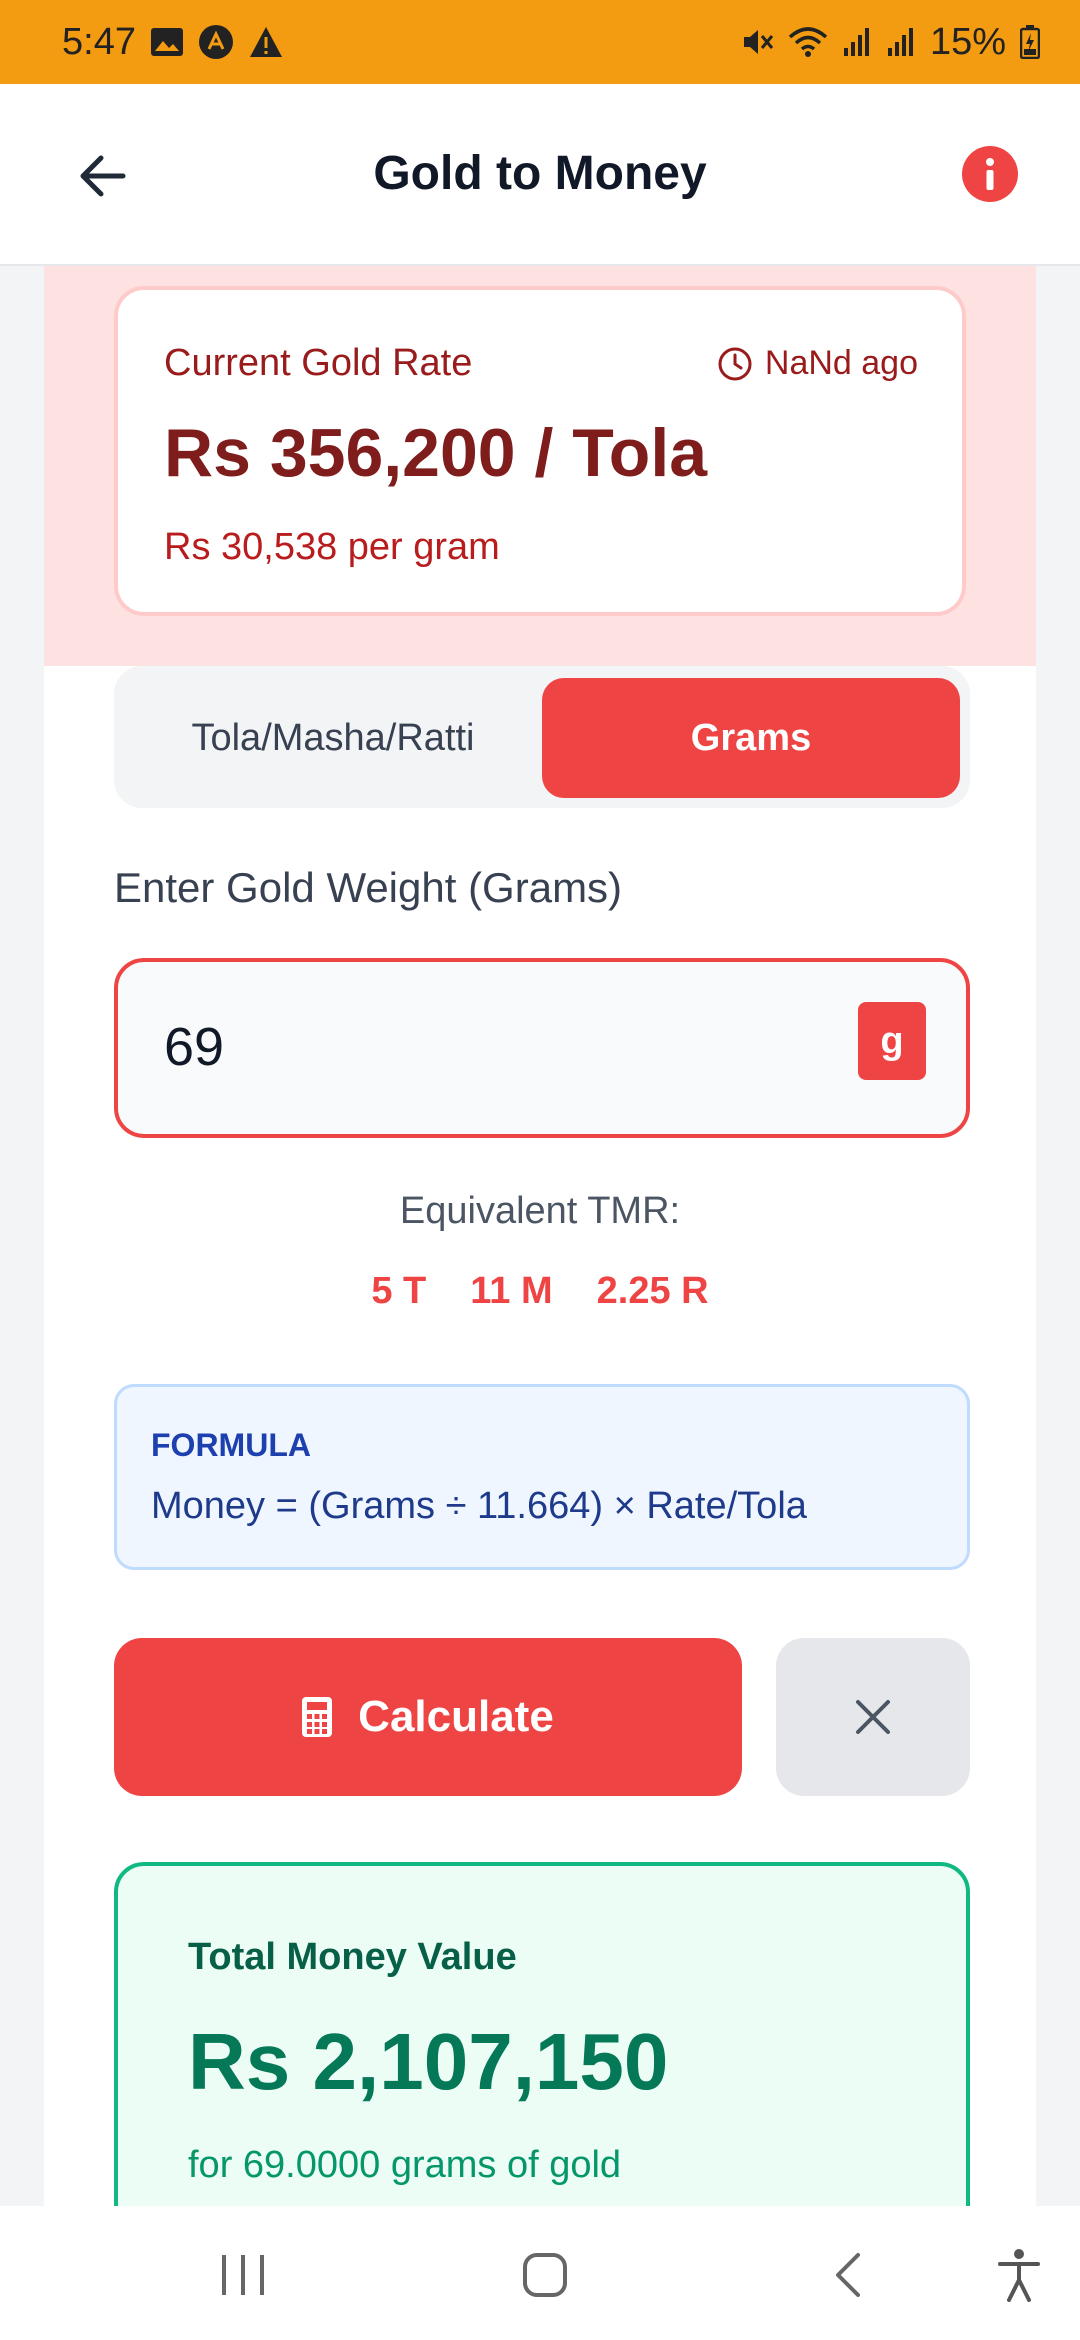 The width and height of the screenshot is (1080, 2340). What do you see at coordinates (318, 363) in the screenshot?
I see `rate-label: Current Gold Rate` at bounding box center [318, 363].